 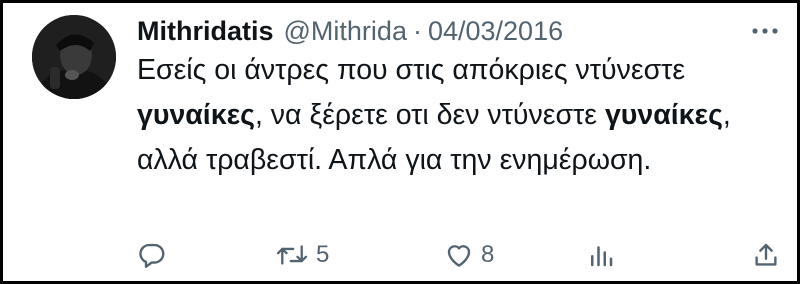 I want to click on heart-icon, so click(x=459, y=256).